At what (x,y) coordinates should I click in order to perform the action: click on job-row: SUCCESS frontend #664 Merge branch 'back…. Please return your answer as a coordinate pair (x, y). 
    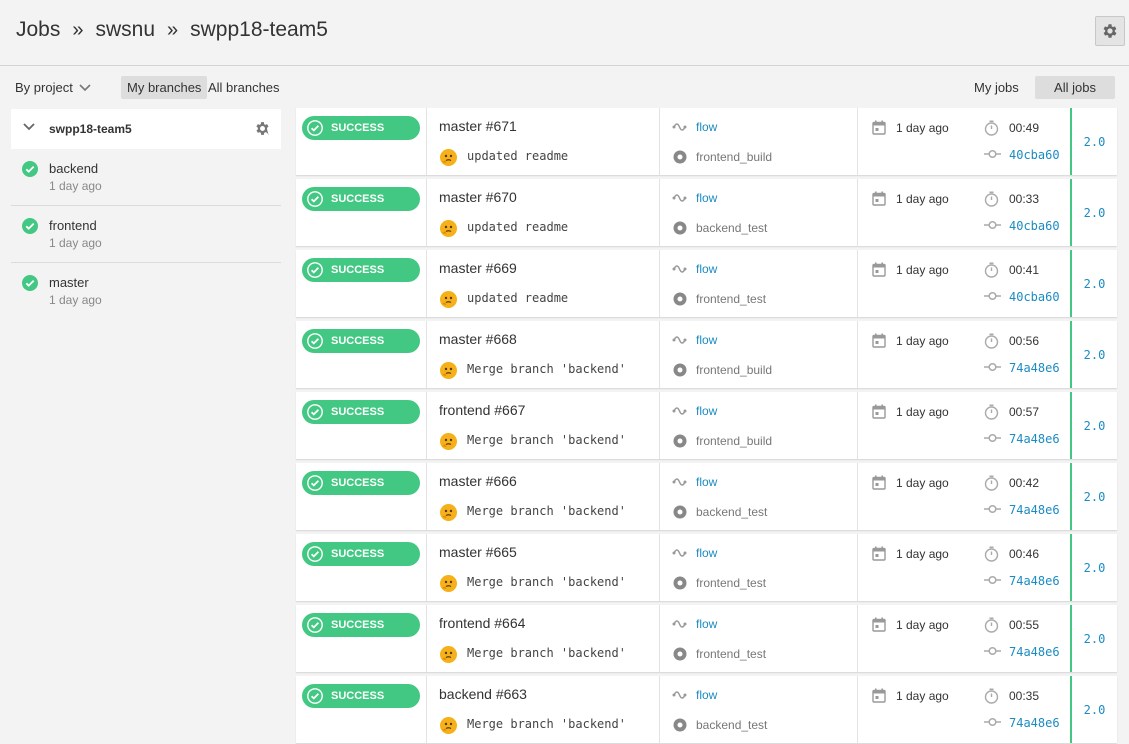
    Looking at the image, I should click on (706, 638).